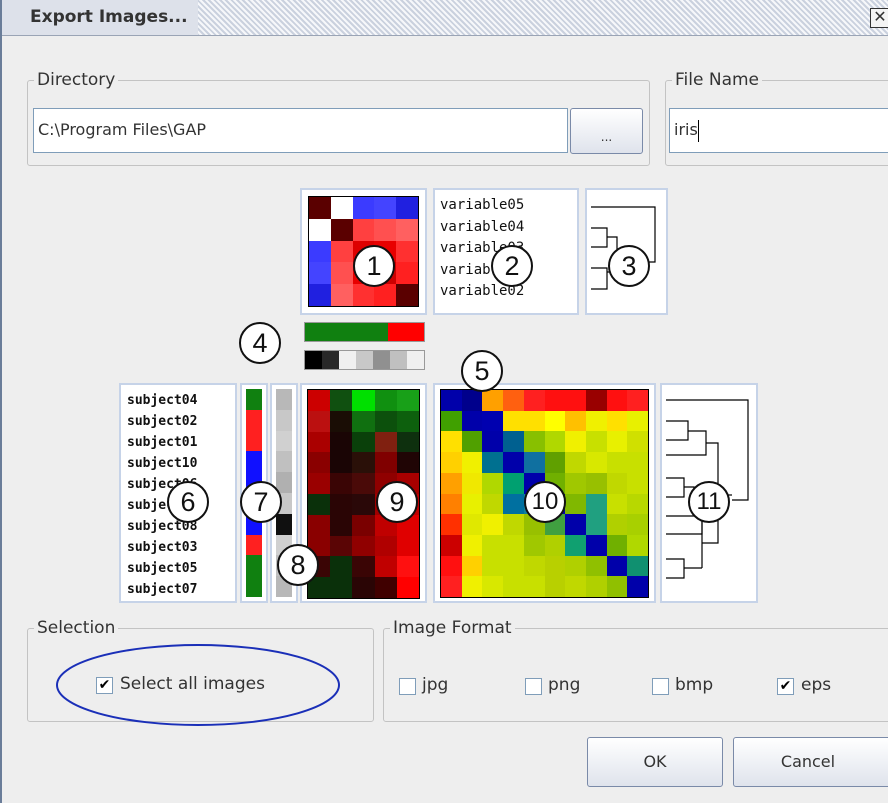 The image size is (888, 803). I want to click on png-label: png, so click(564, 685).